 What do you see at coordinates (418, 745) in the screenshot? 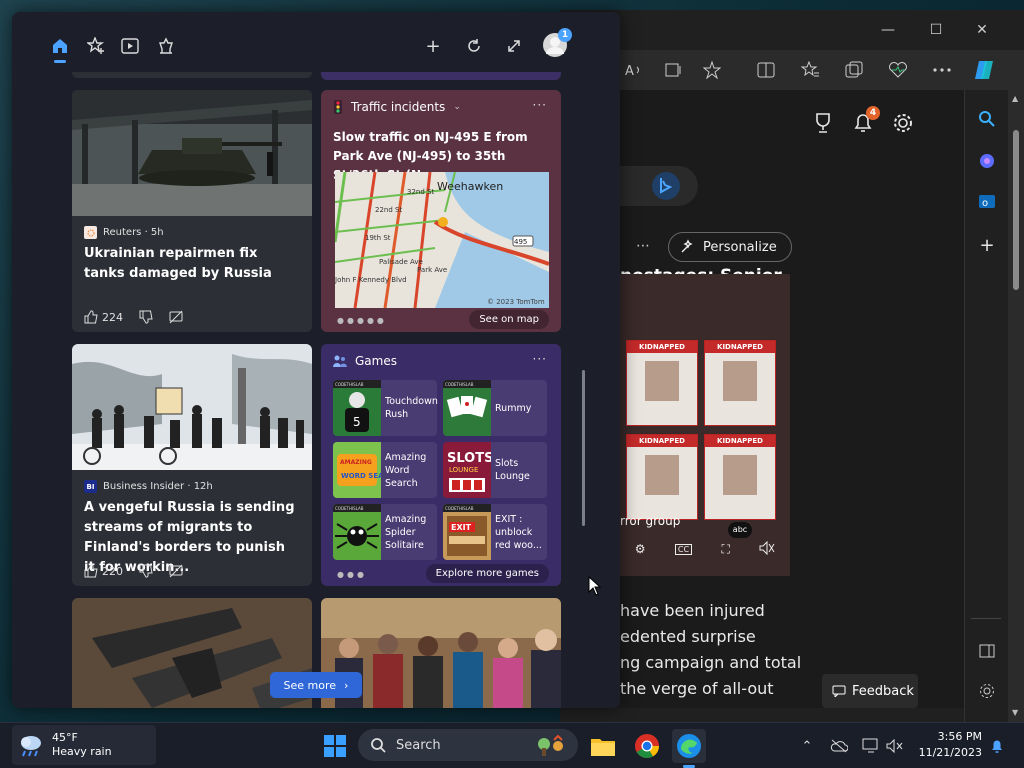
I see `search-label: Search` at bounding box center [418, 745].